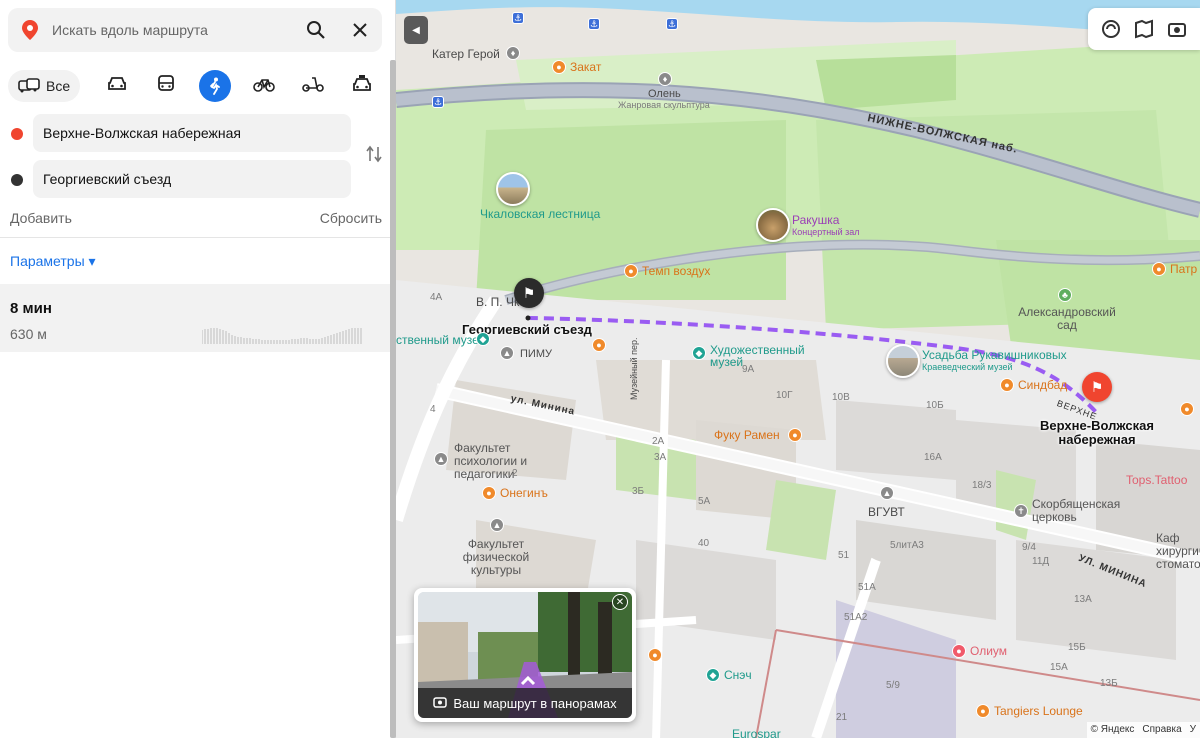  What do you see at coordinates (535, 703) in the screenshot?
I see `panorama-caption-text: Ваш маршрут в панорамах` at bounding box center [535, 703].